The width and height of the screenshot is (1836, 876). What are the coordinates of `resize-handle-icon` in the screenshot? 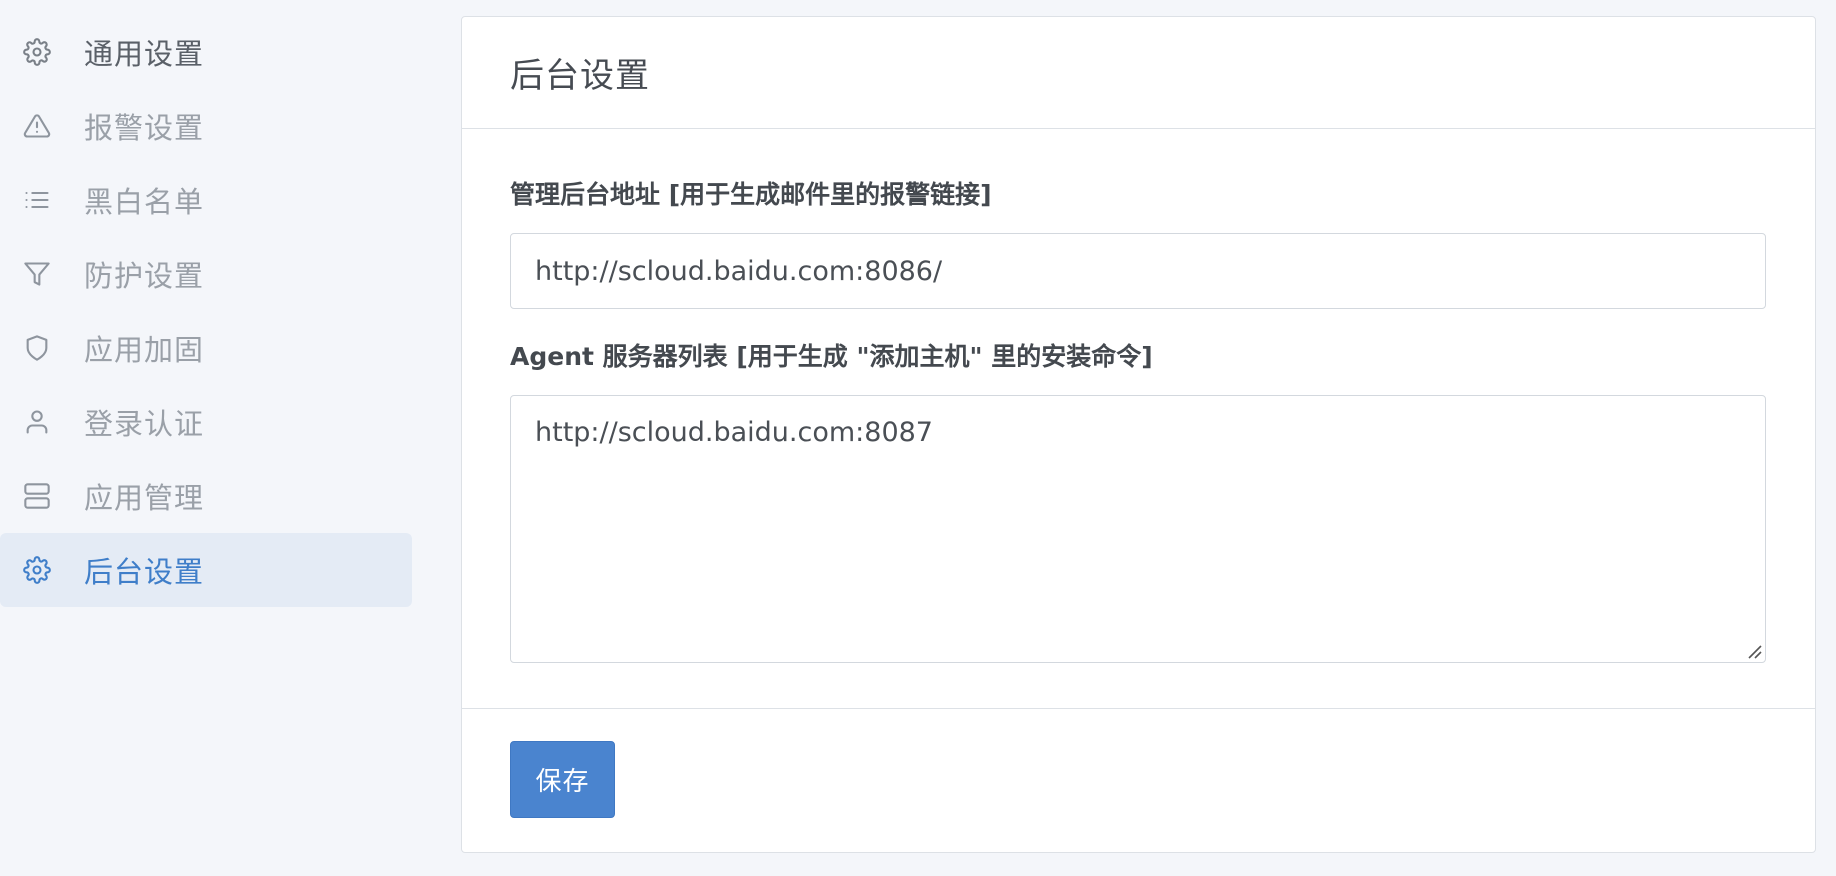 It's located at (1754, 651).